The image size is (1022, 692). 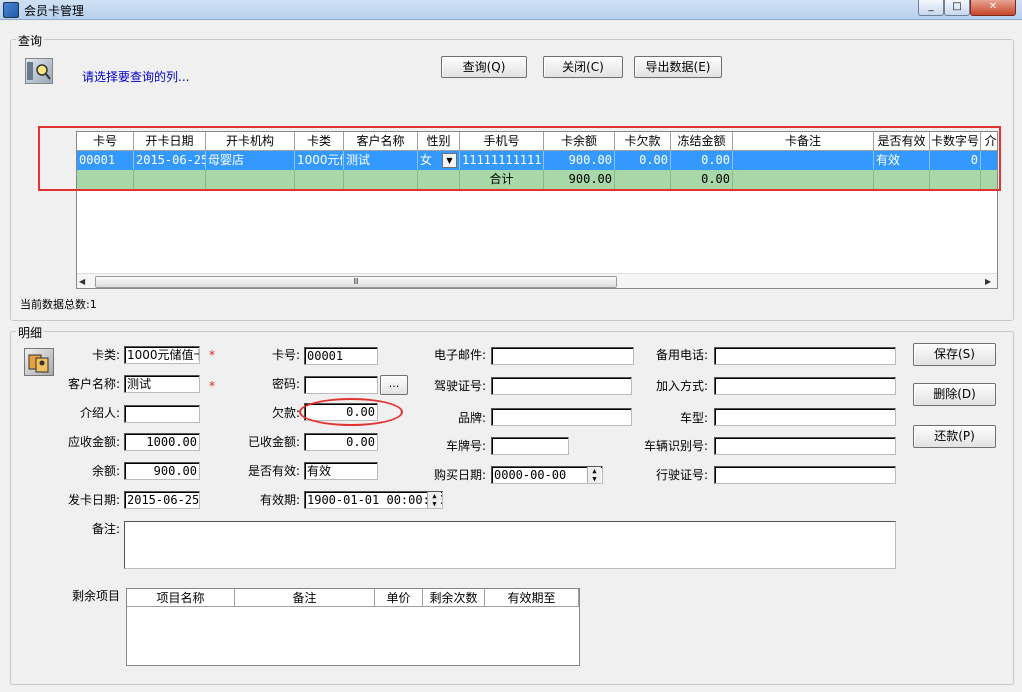 What do you see at coordinates (957, 8) in the screenshot?
I see `maximize-button: □` at bounding box center [957, 8].